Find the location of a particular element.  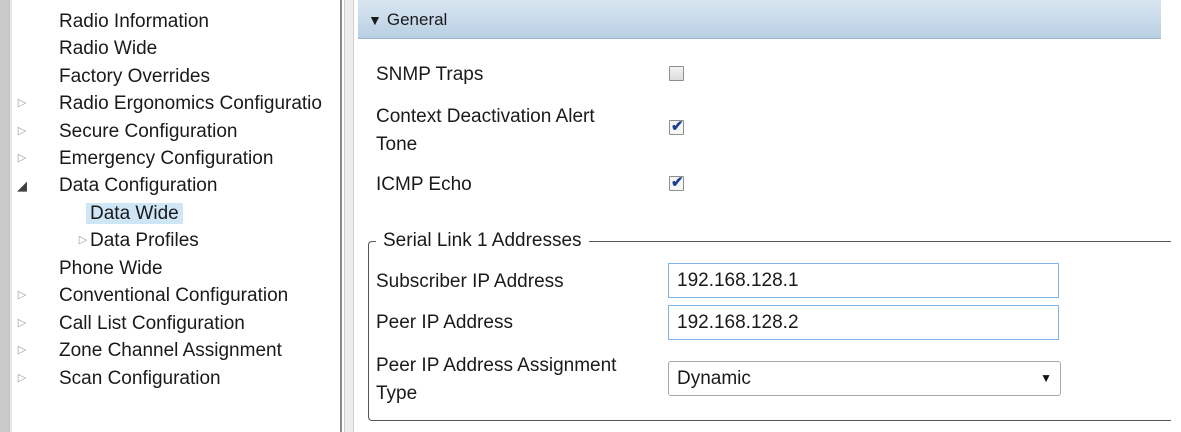

tree-item-radio-wide: Radio Wide is located at coordinates (108, 48).